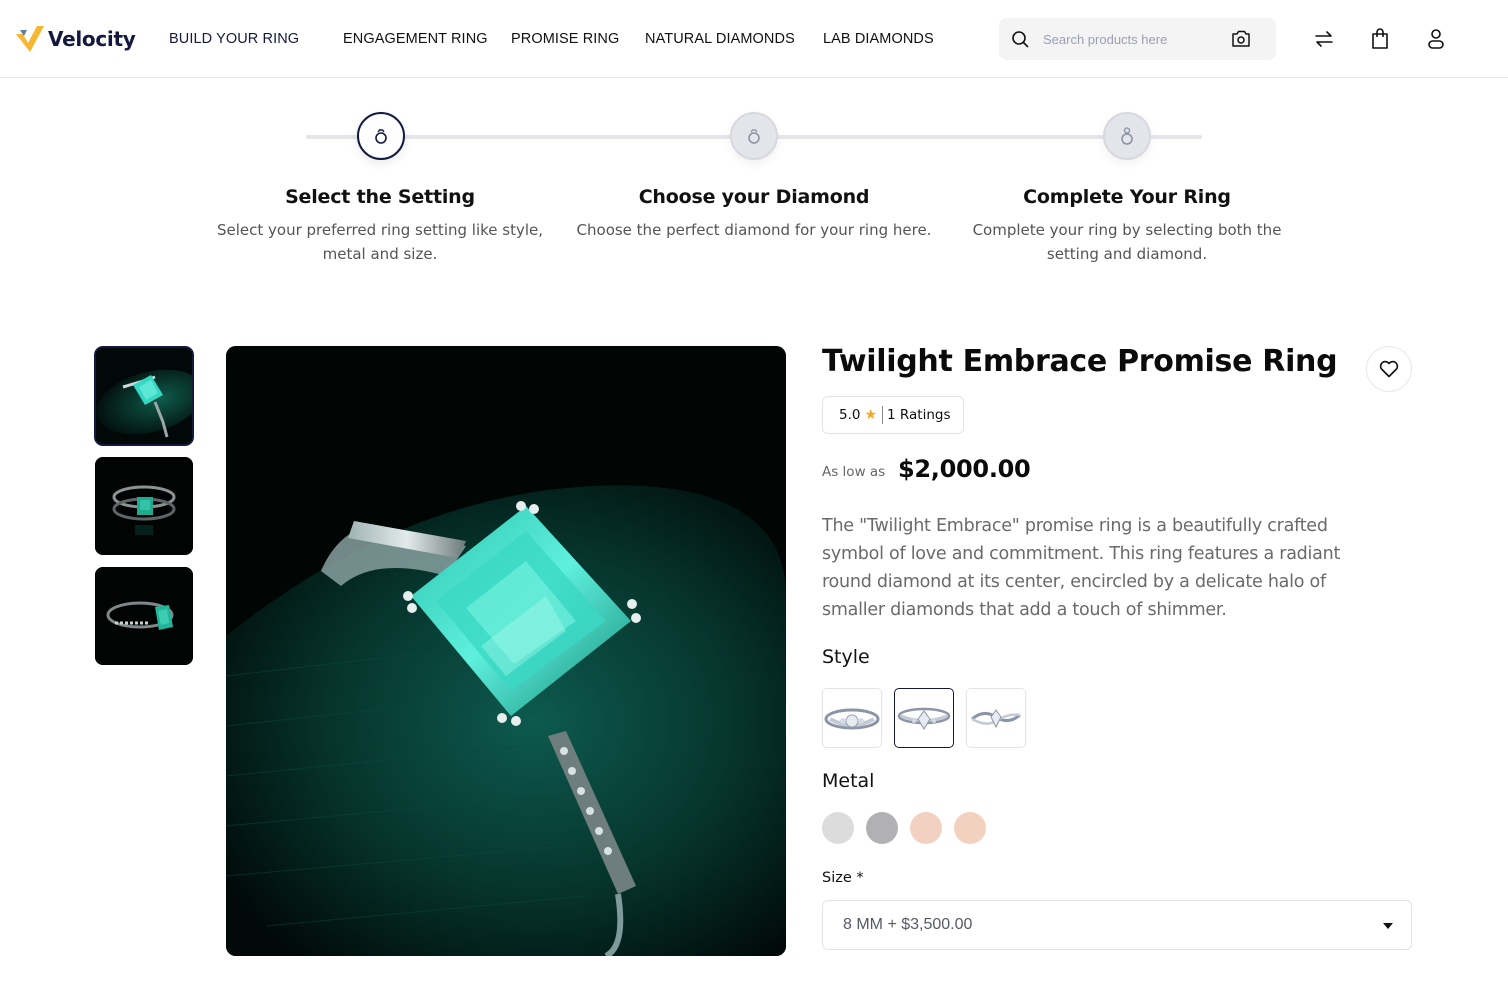 This screenshot has height=1000, width=1508. I want to click on diamond-ring-icon, so click(754, 136).